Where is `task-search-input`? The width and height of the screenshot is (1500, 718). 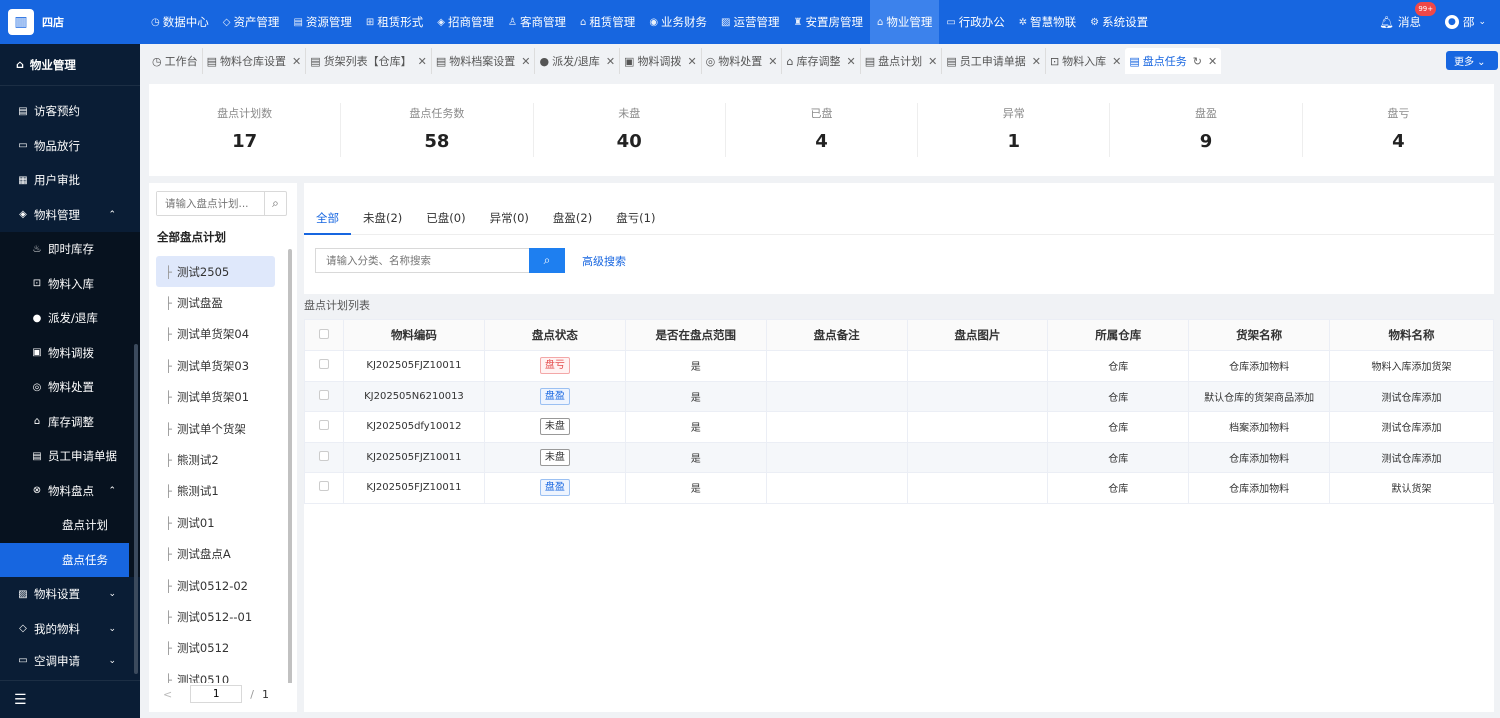
task-search-input is located at coordinates (422, 260).